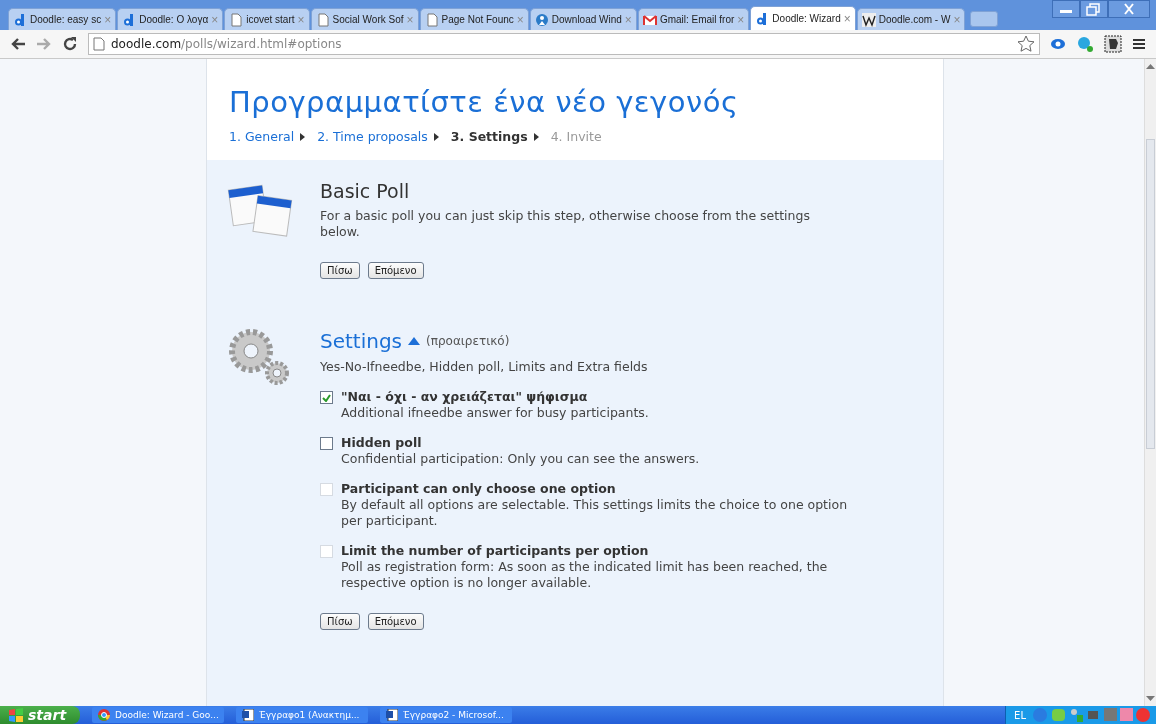 The width and height of the screenshot is (1156, 724). What do you see at coordinates (361, 341) in the screenshot?
I see `section-heading: Settings` at bounding box center [361, 341].